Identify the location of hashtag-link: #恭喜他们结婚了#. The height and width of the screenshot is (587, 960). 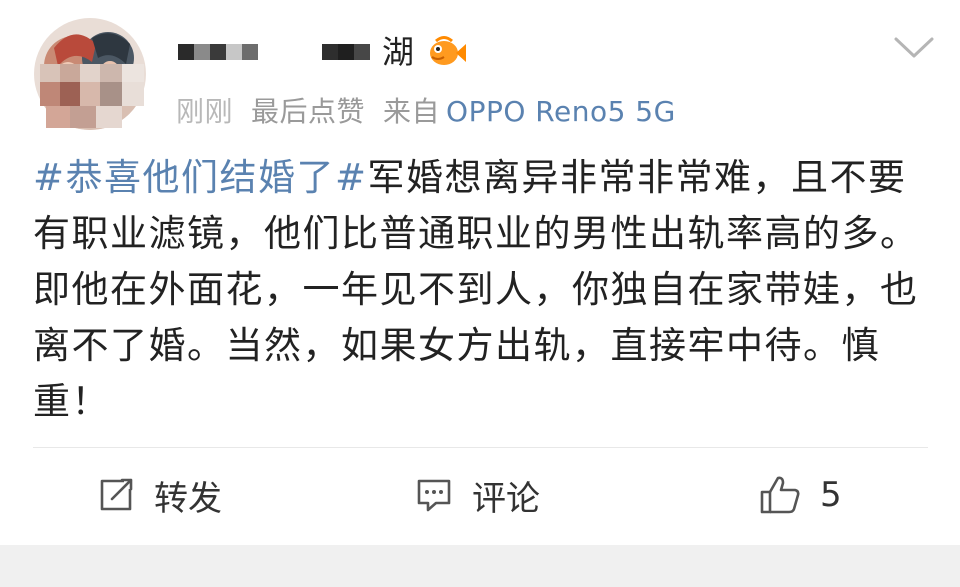
(200, 177).